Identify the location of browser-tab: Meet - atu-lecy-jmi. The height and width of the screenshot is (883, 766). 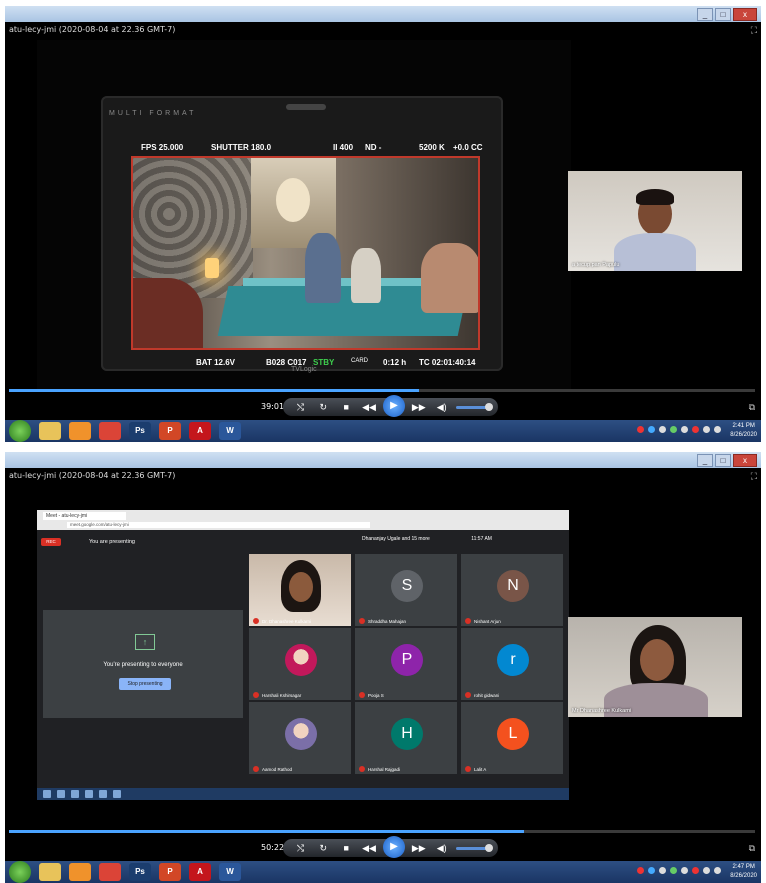
(84, 516).